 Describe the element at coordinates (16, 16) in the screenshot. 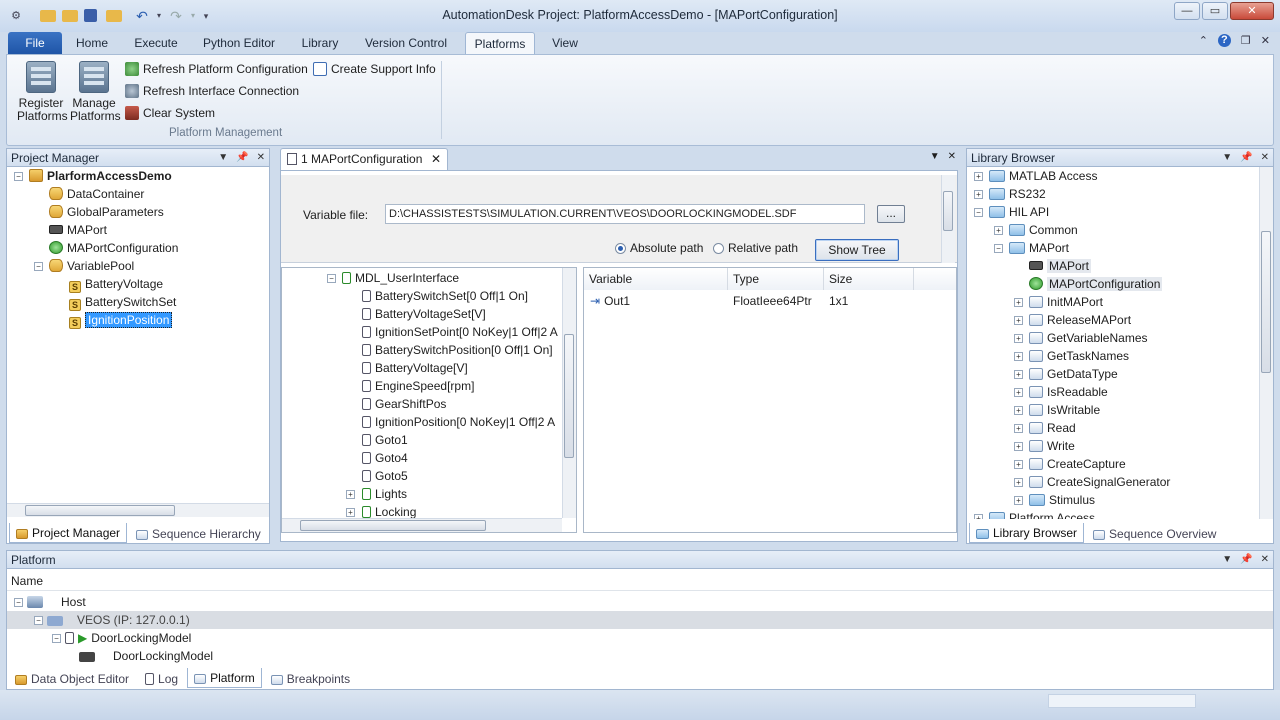

I see `app-menu-icon: ⚙` at that location.